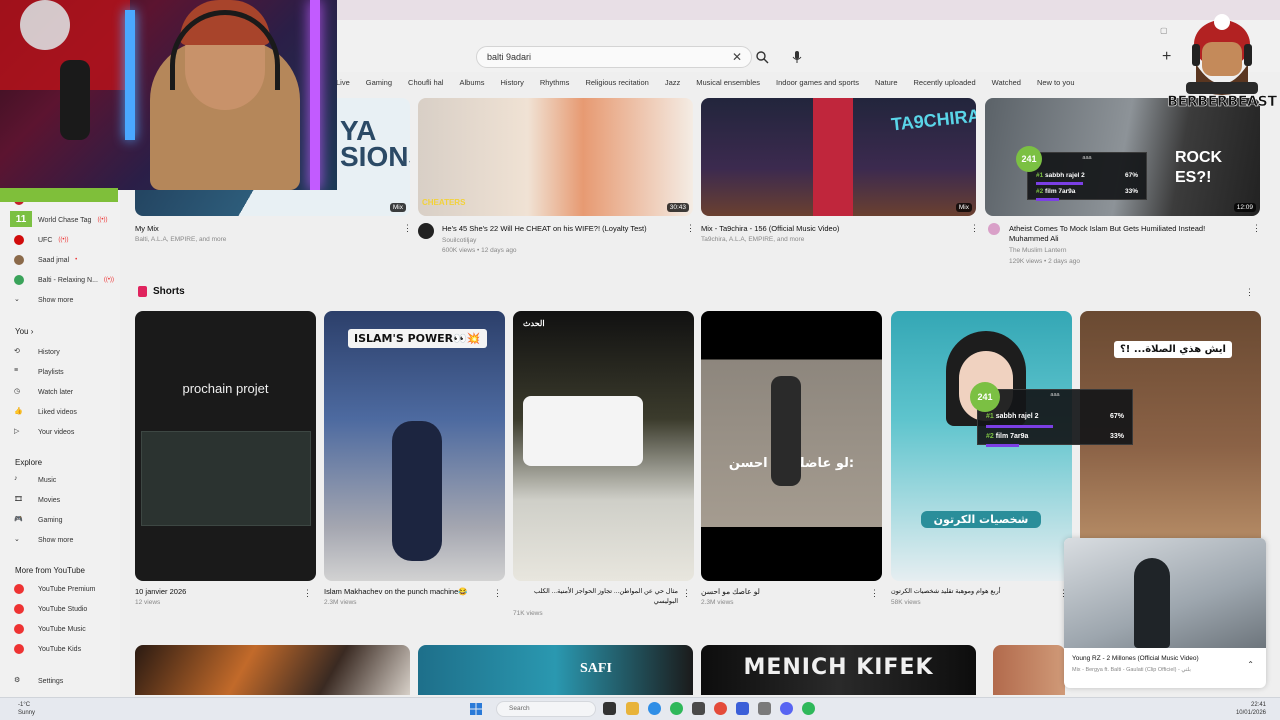 This screenshot has height=720, width=1280. I want to click on chip: New to you, so click(1056, 85).